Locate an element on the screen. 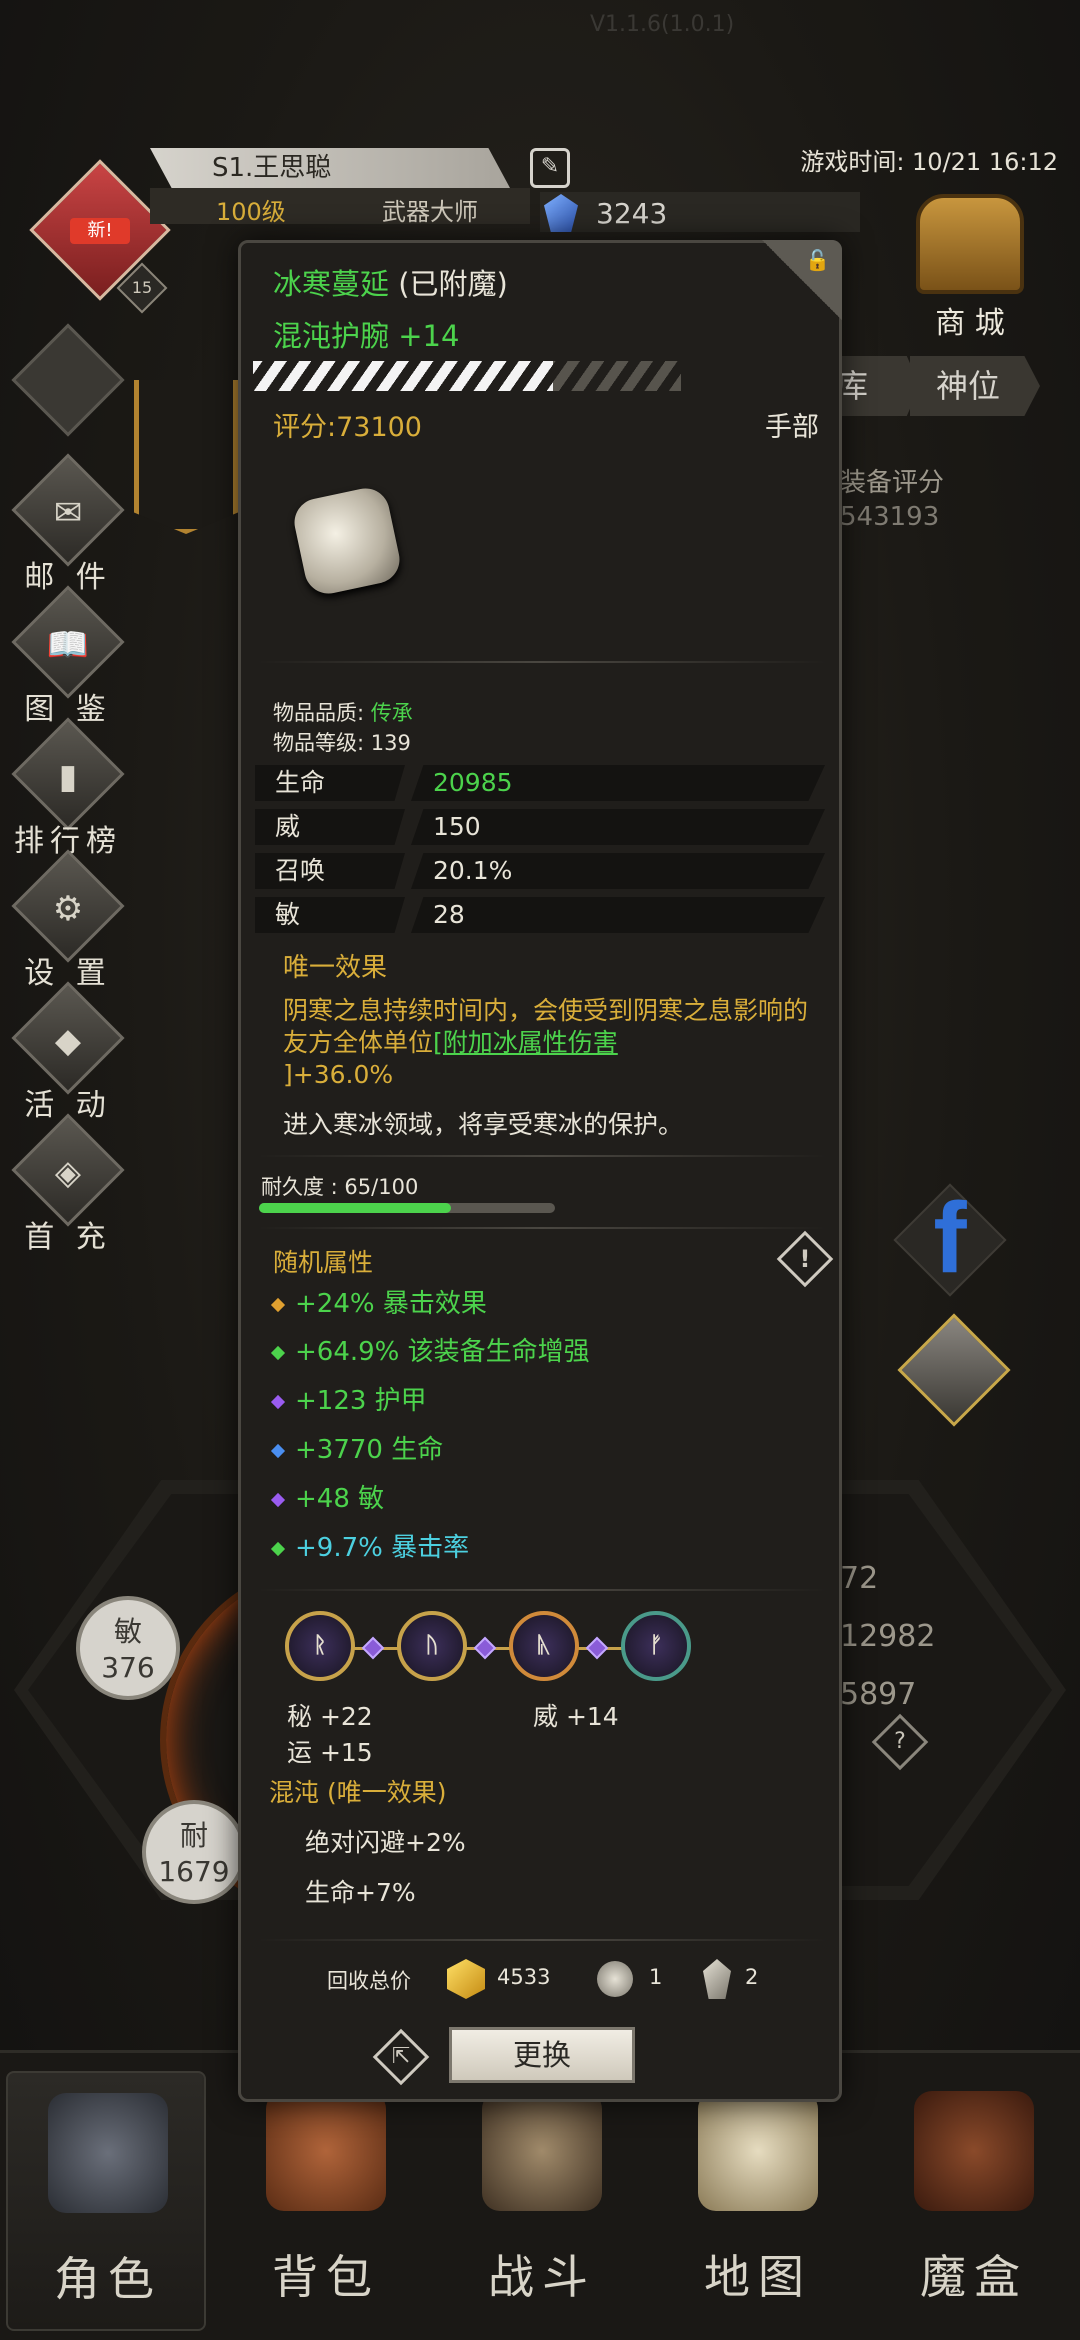 The height and width of the screenshot is (2340, 1080). swap-button: 更换 is located at coordinates (542, 2055).